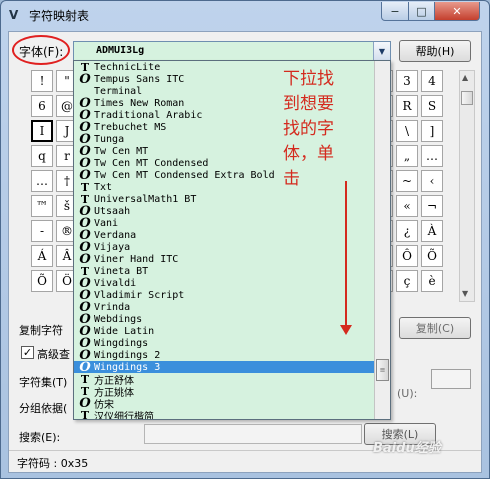 The image size is (490, 479). What do you see at coordinates (118, 91) in the screenshot?
I see `font-list-item-name: Terminal` at bounding box center [118, 91].